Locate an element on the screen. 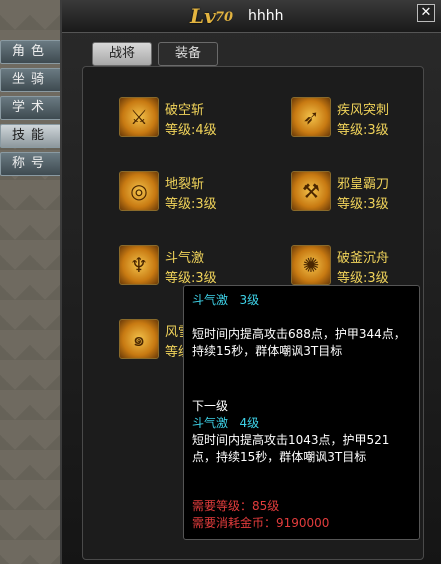  player-name: hhhh is located at coordinates (266, 16).